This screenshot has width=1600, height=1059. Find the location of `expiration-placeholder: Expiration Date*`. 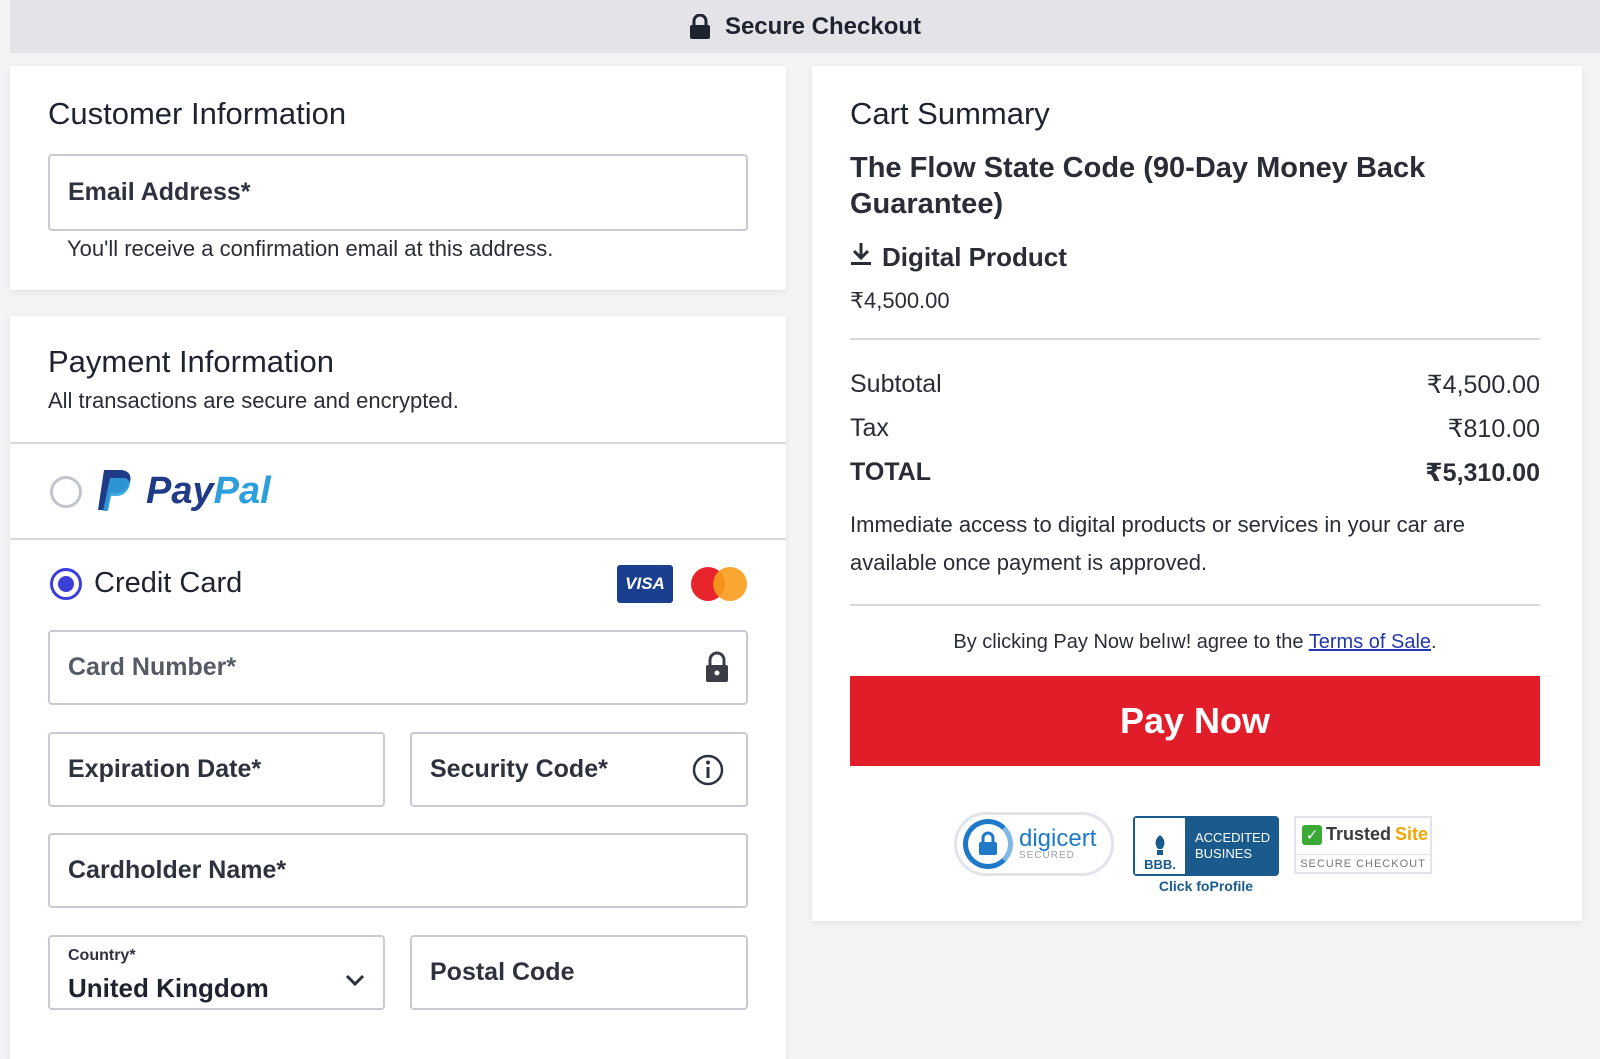

expiration-placeholder: Expiration Date* is located at coordinates (165, 769).